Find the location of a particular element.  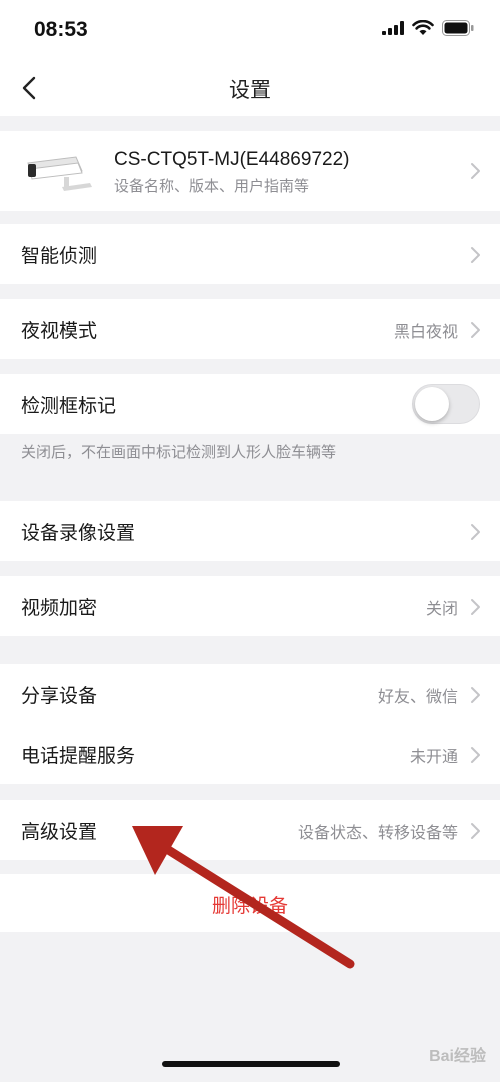

recording-label: 设备录像设置 is located at coordinates (78, 533).